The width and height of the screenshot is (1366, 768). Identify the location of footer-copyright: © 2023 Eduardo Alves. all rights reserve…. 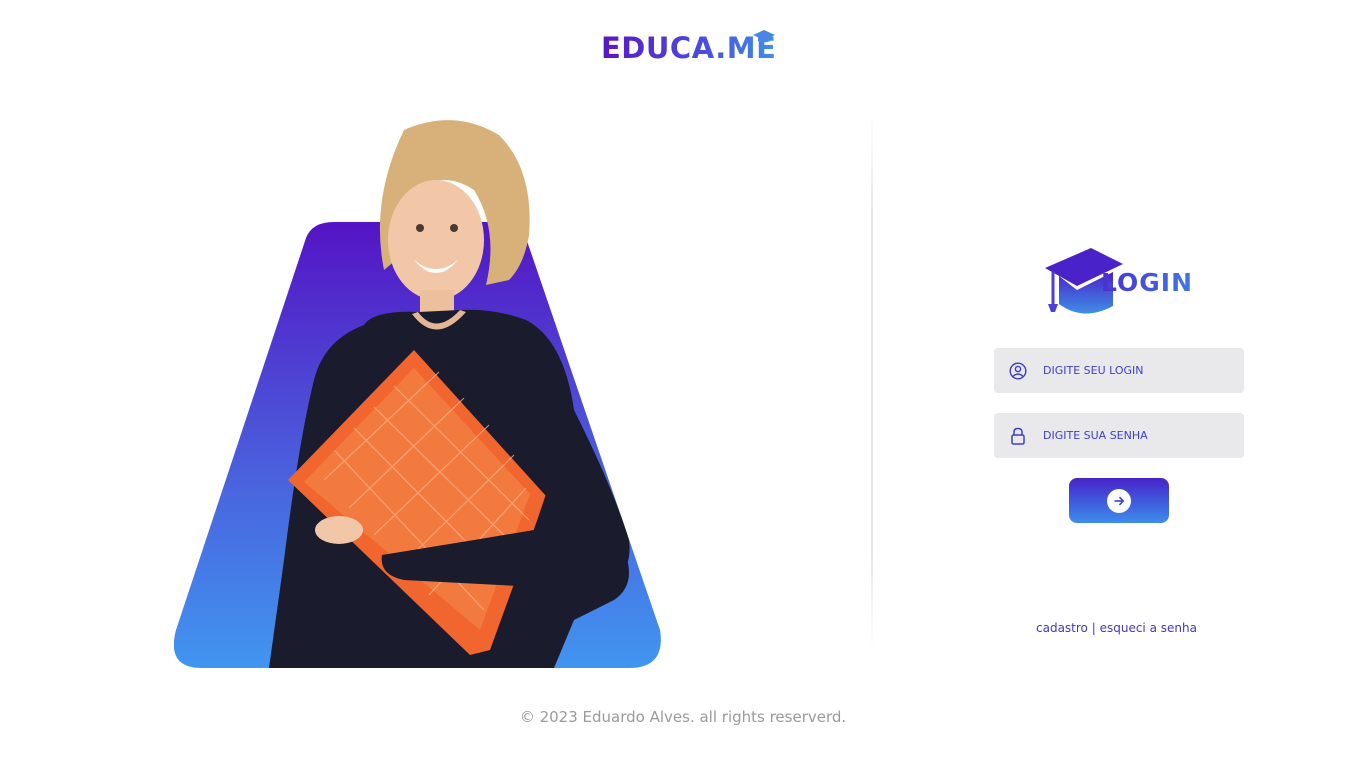
(683, 717).